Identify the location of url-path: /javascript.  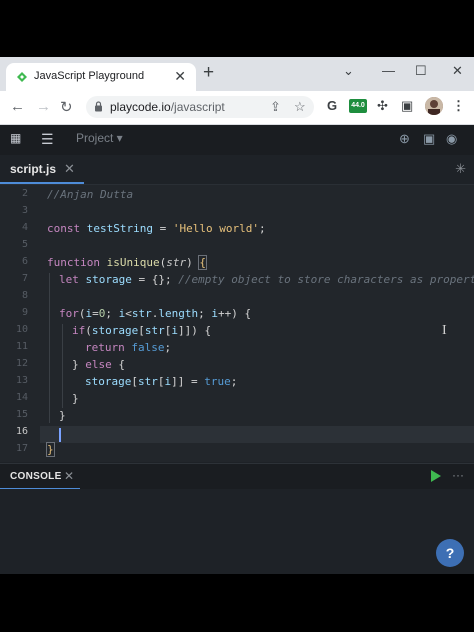
(197, 107).